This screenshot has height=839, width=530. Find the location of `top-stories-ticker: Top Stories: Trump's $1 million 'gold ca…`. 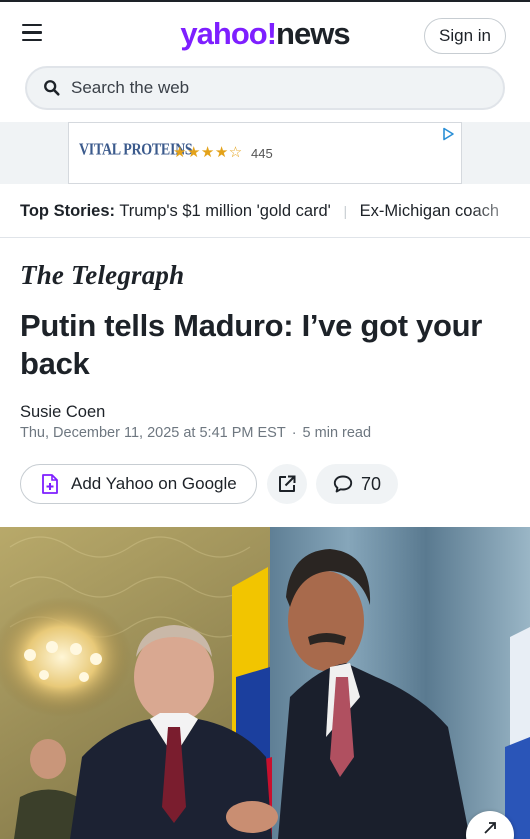

top-stories-ticker: Top Stories: Trump's $1 million 'gold ca… is located at coordinates (265, 215).